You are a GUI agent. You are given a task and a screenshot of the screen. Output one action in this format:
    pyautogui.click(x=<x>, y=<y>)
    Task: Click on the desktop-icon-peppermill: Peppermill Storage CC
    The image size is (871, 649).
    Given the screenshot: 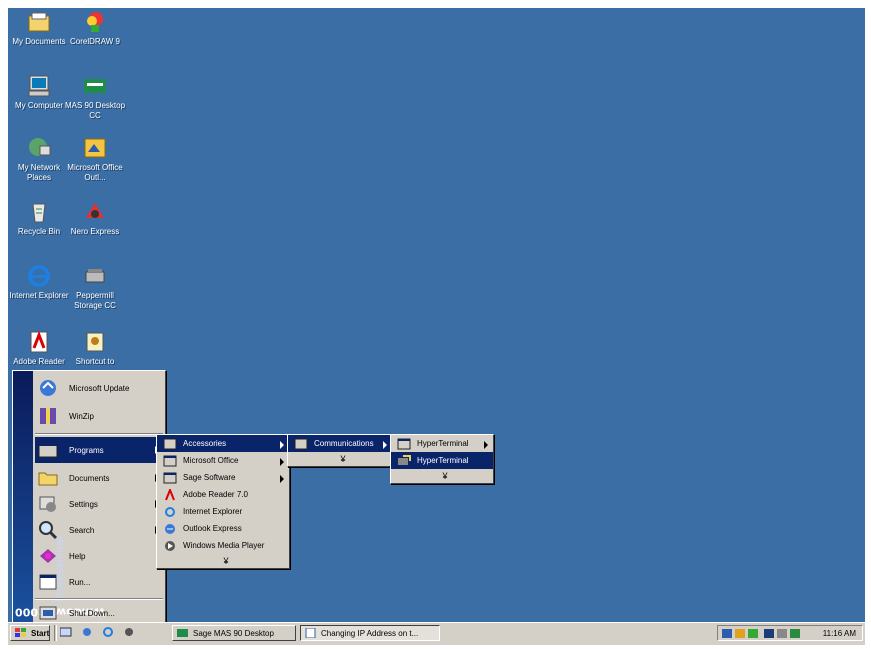 What is the action you would take?
    pyautogui.click(x=95, y=287)
    